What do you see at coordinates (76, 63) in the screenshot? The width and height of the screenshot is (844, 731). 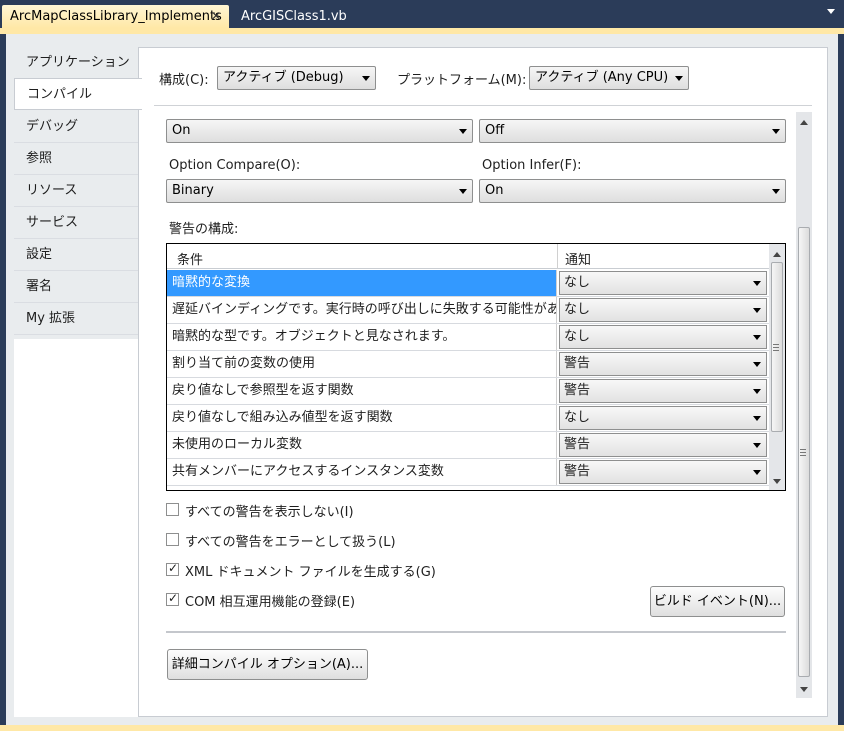 I see `sidebar-item-application: アプリケーション` at bounding box center [76, 63].